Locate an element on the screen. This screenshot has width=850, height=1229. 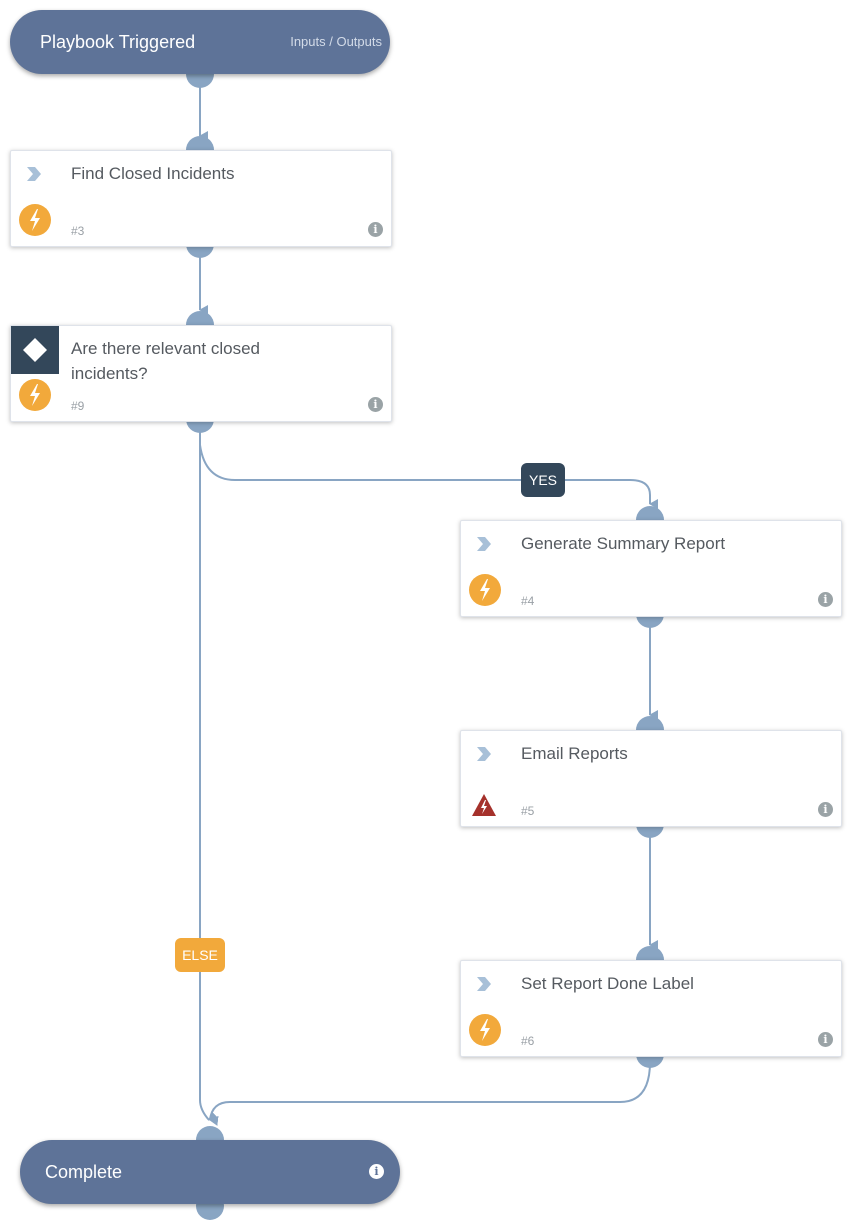
task-name: Set Report Done Label is located at coordinates (607, 983).